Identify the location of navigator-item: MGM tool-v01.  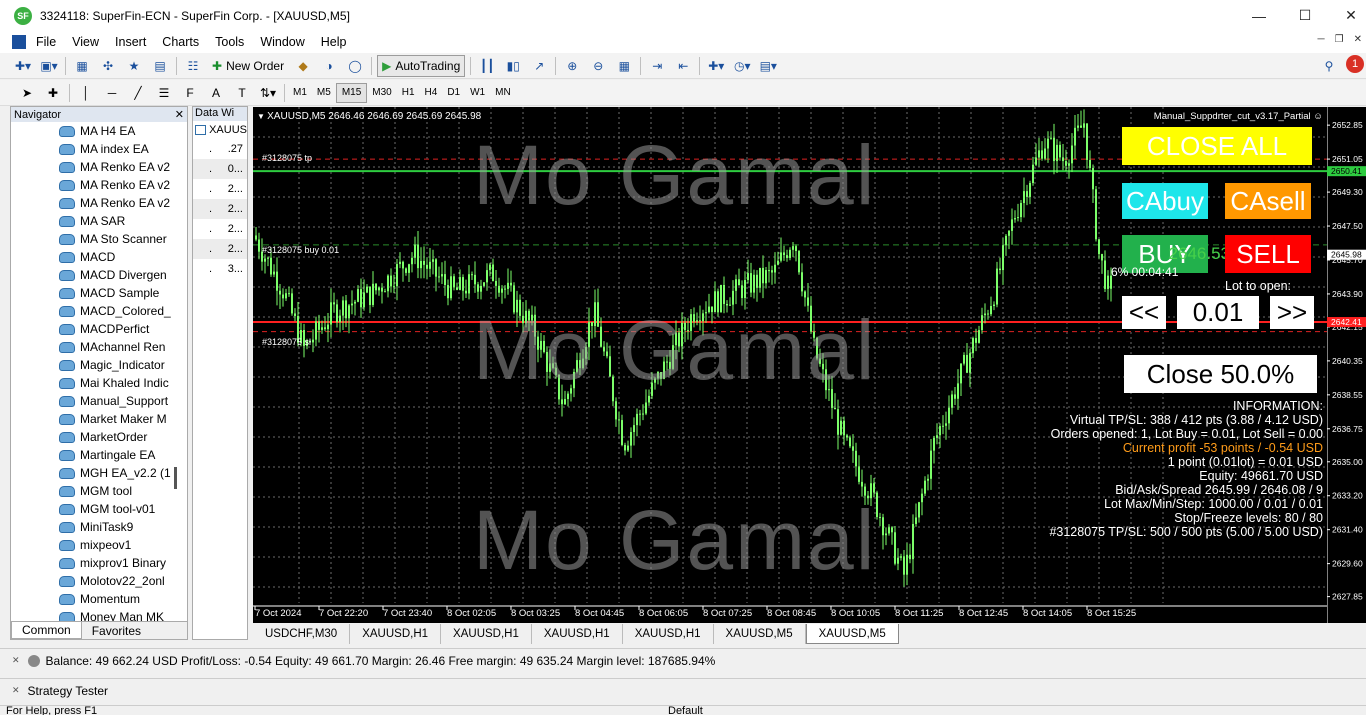
(99, 509).